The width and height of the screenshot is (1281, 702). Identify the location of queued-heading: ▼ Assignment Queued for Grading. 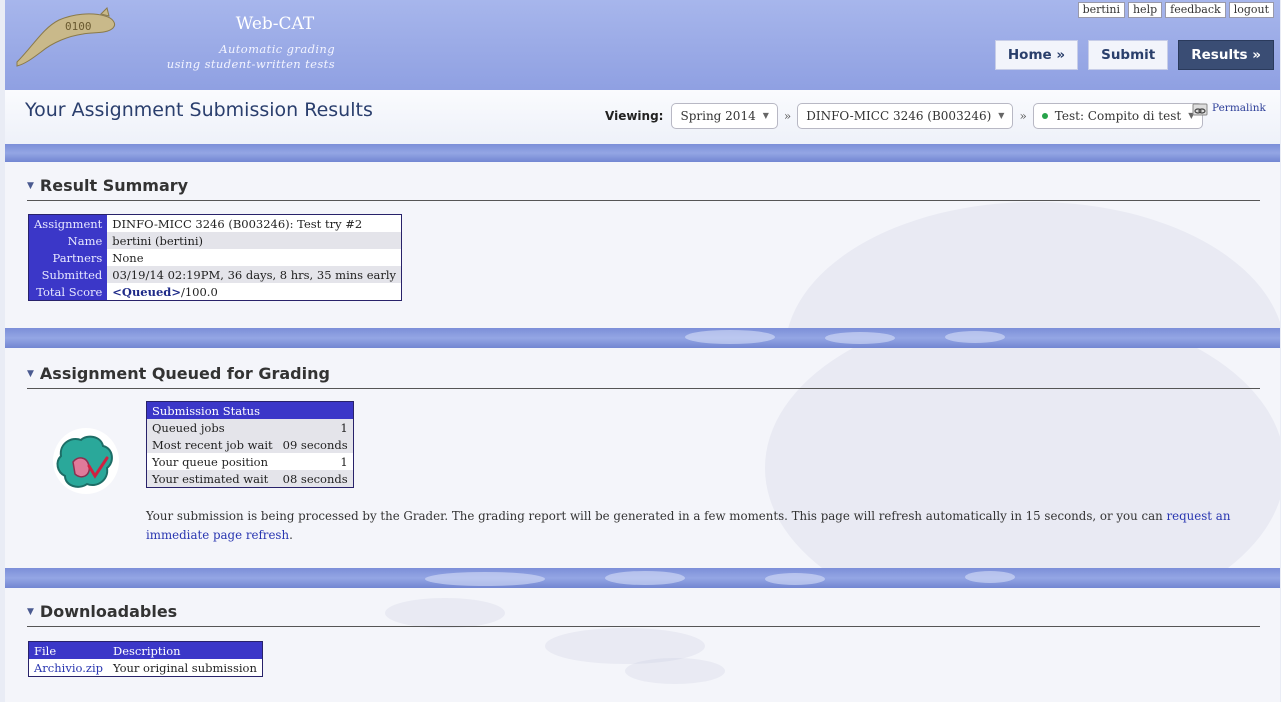
(178, 373).